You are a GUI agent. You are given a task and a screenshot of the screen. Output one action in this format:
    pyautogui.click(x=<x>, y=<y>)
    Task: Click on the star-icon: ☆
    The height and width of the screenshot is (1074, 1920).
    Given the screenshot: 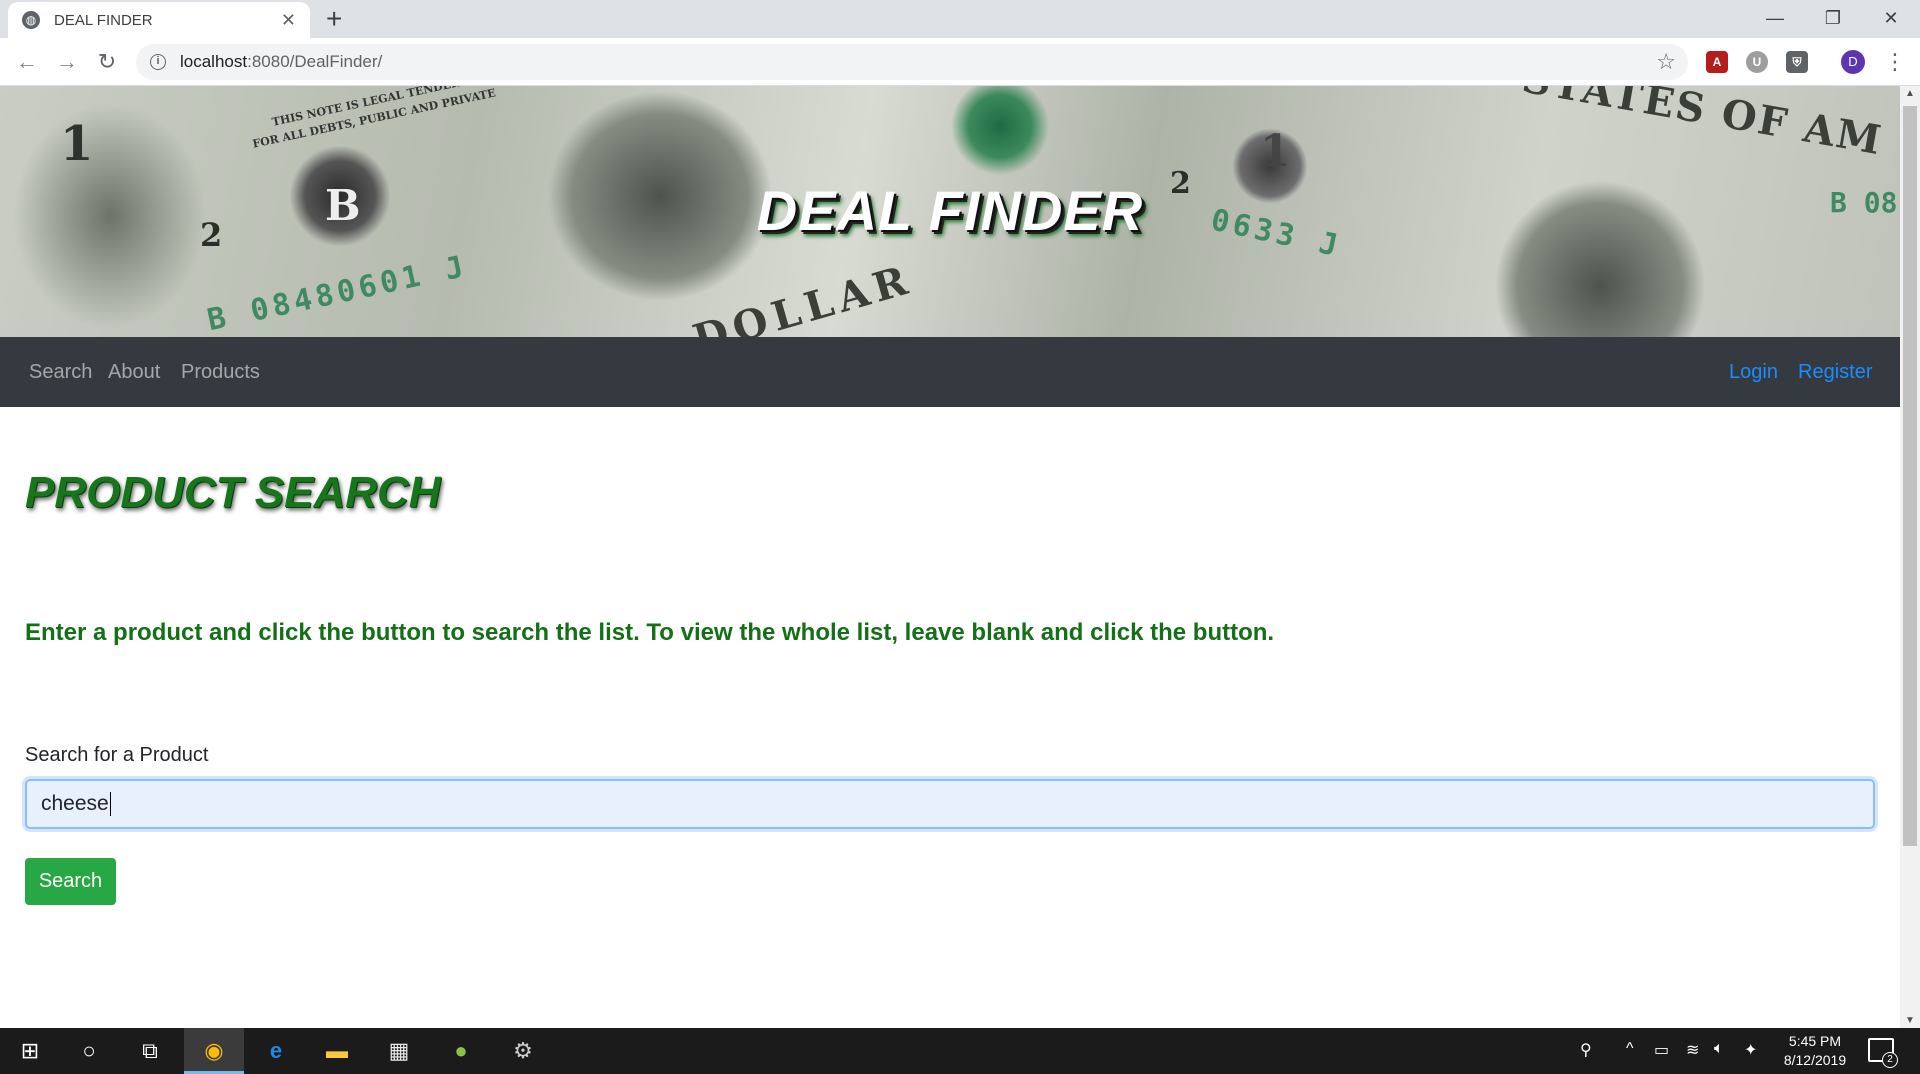 What is the action you would take?
    pyautogui.click(x=1666, y=62)
    